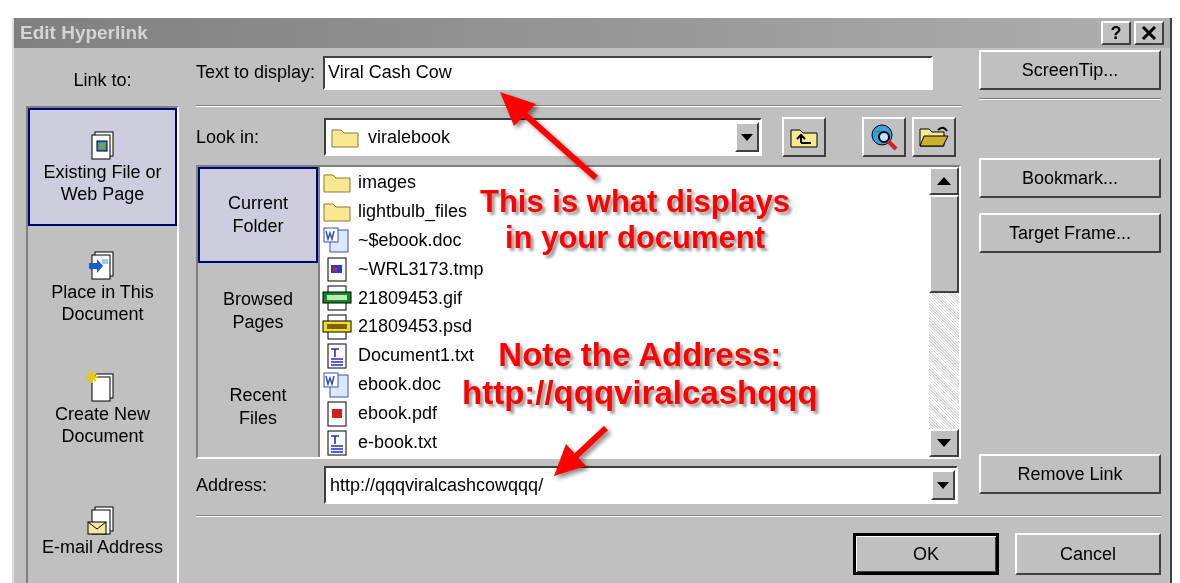 This screenshot has width=1180, height=583. Describe the element at coordinates (379, 443) in the screenshot. I see `file-item: e-book.txt` at that location.